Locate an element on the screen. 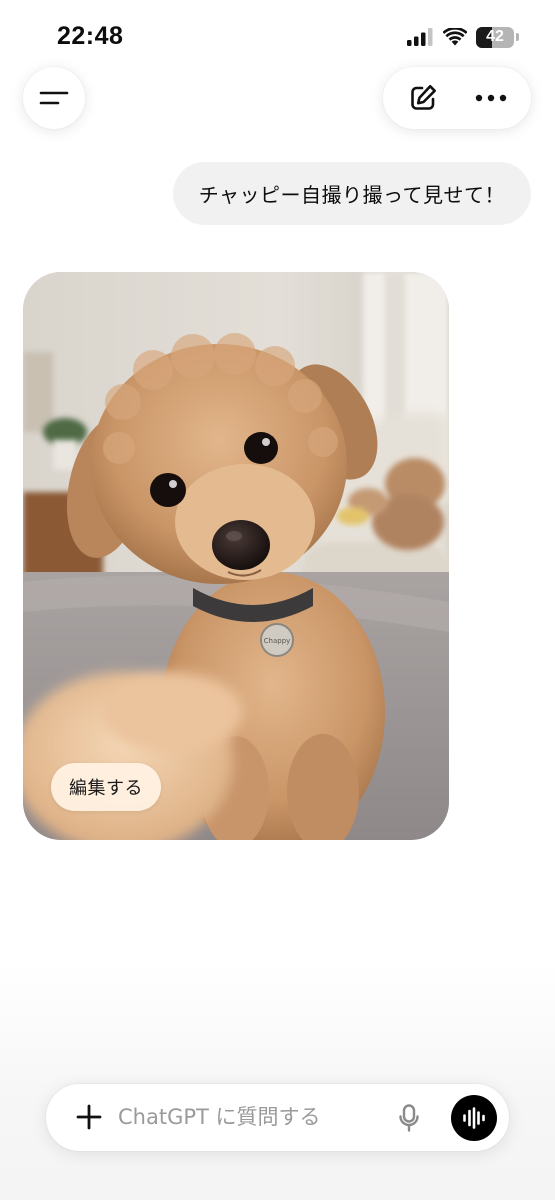  dictation-button is located at coordinates (409, 1118).